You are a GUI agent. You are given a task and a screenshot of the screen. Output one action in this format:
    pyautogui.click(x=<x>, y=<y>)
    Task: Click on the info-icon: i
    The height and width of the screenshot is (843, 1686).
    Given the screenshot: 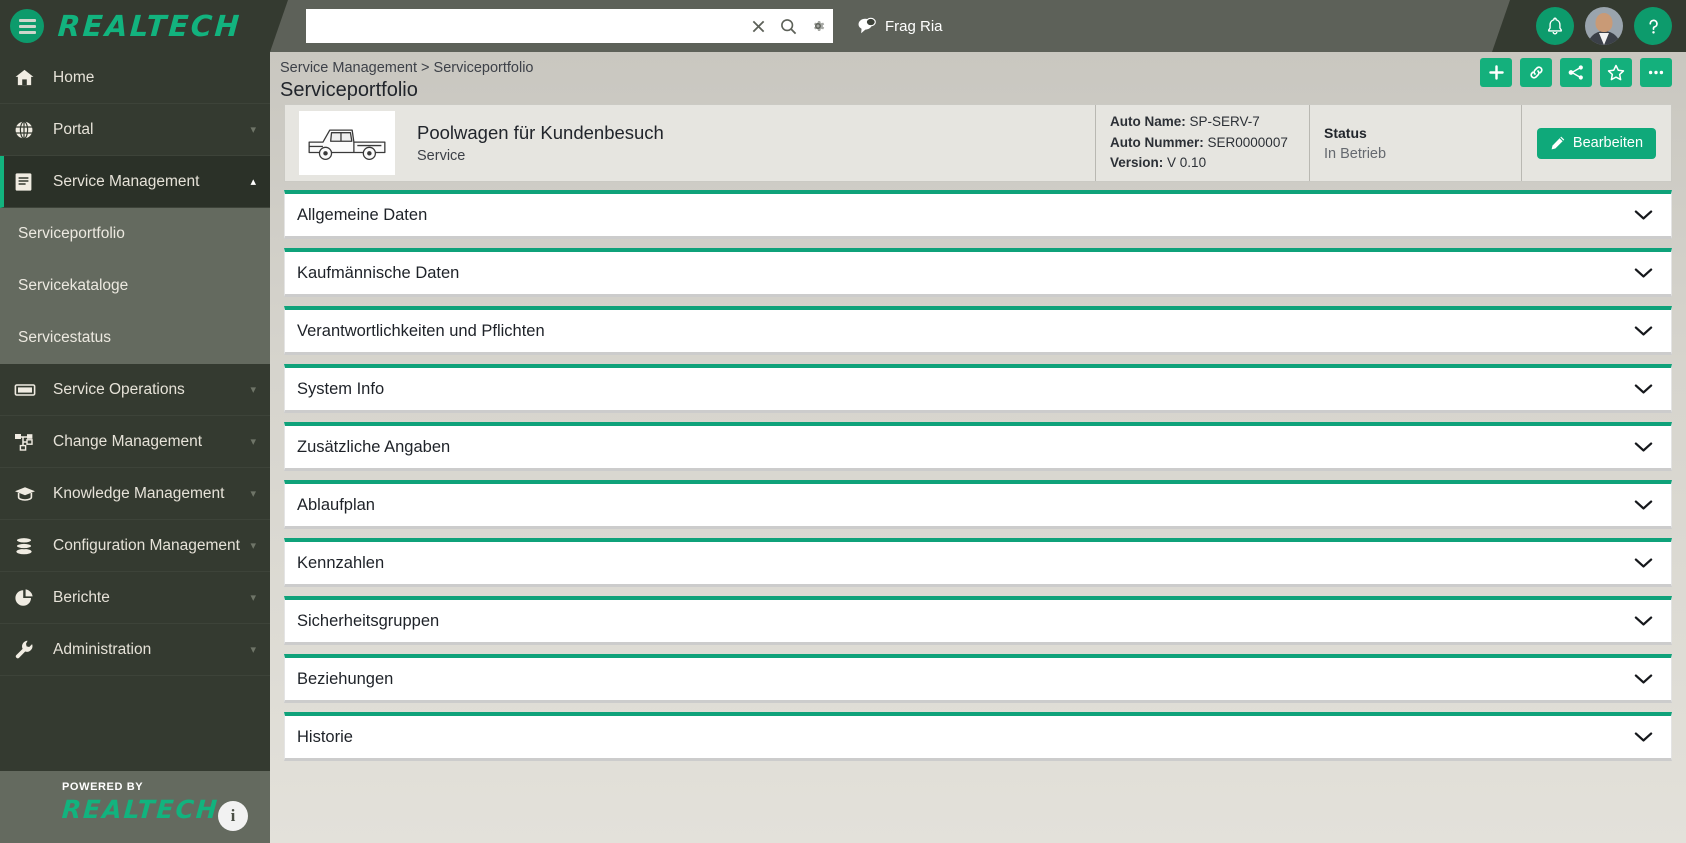 What is the action you would take?
    pyautogui.click(x=233, y=816)
    